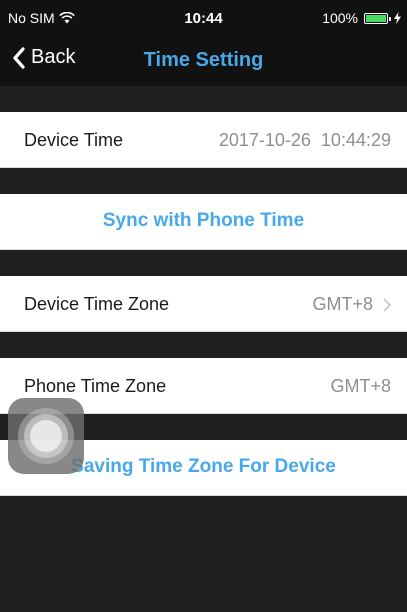  I want to click on assistive-touch-button, so click(46, 436).